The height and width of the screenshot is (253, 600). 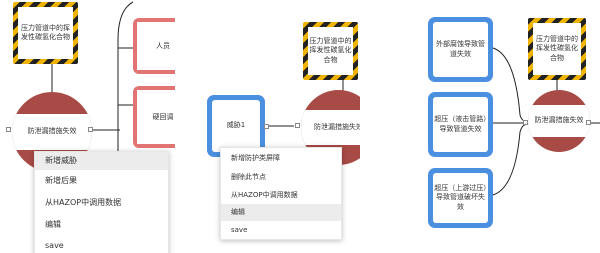 I want to click on threat-label: 超压（上游过压）导致管道破坏失效, so click(x=460, y=198).